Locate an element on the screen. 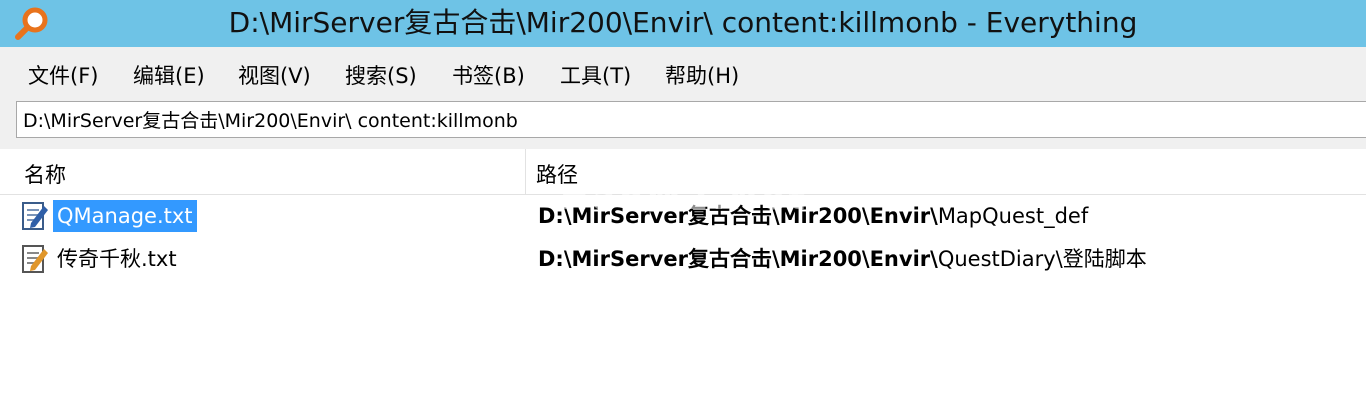 The height and width of the screenshot is (410, 1366). column-path-label: 路径 is located at coordinates (557, 175).